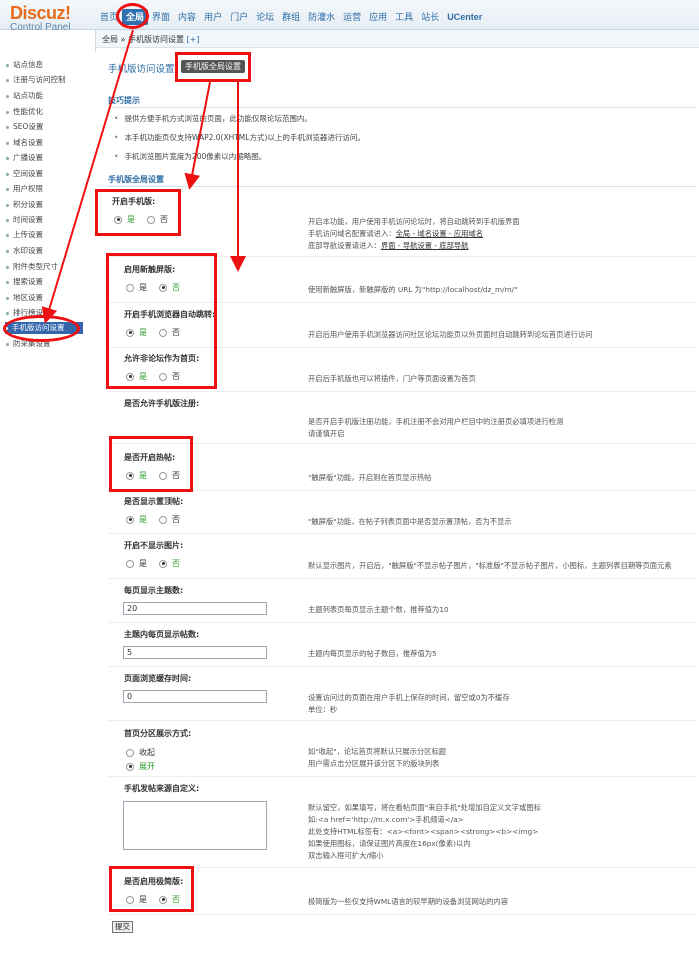  Describe the element at coordinates (140, 752) in the screenshot. I see `radio-option-collapse: 收起` at that location.